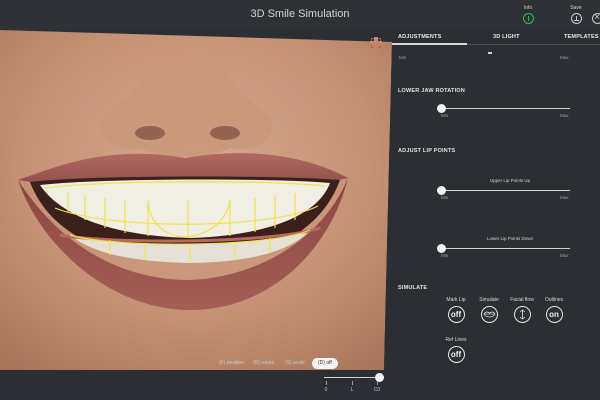 This screenshot has width=600, height=400. Describe the element at coordinates (533, 44) in the screenshot. I see `tab-divider` at that location.